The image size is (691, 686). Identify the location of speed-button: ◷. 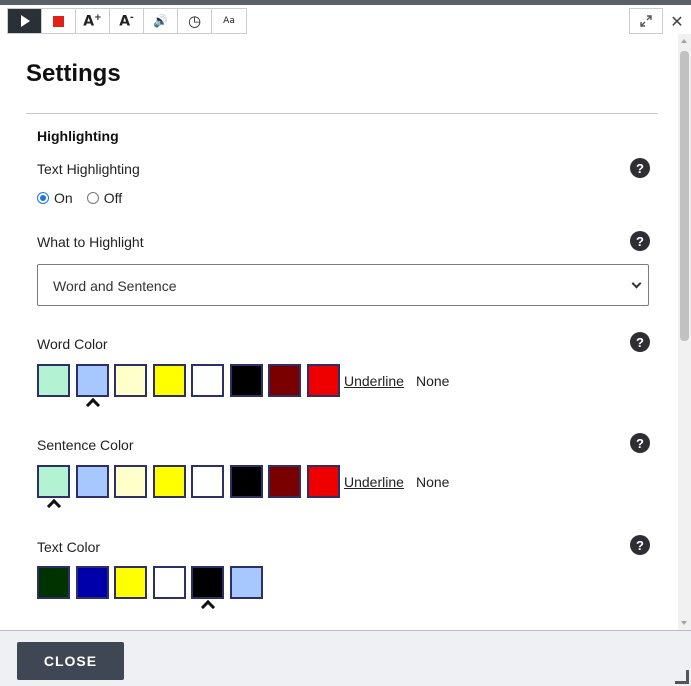
(195, 21).